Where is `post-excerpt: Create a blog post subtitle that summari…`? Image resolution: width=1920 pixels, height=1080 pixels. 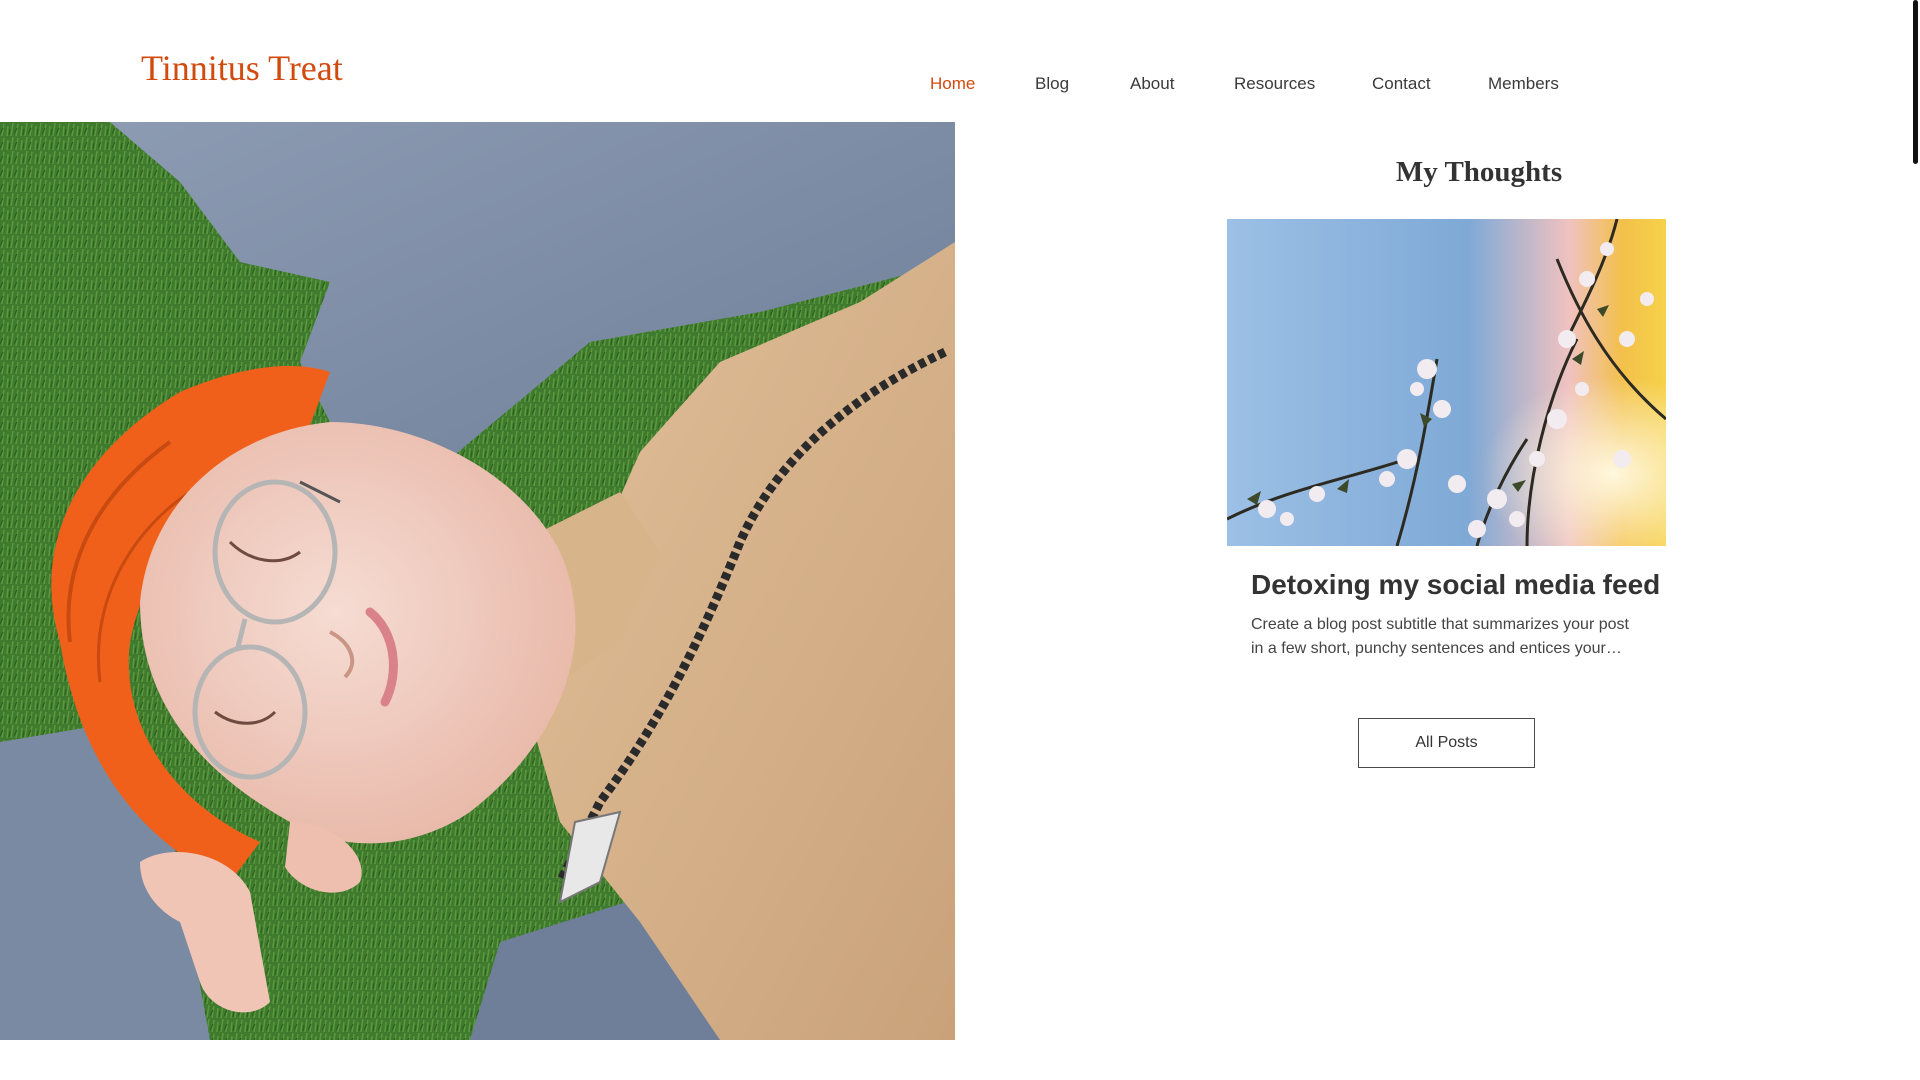 post-excerpt: Create a blog post subtitle that summari… is located at coordinates (1440, 636).